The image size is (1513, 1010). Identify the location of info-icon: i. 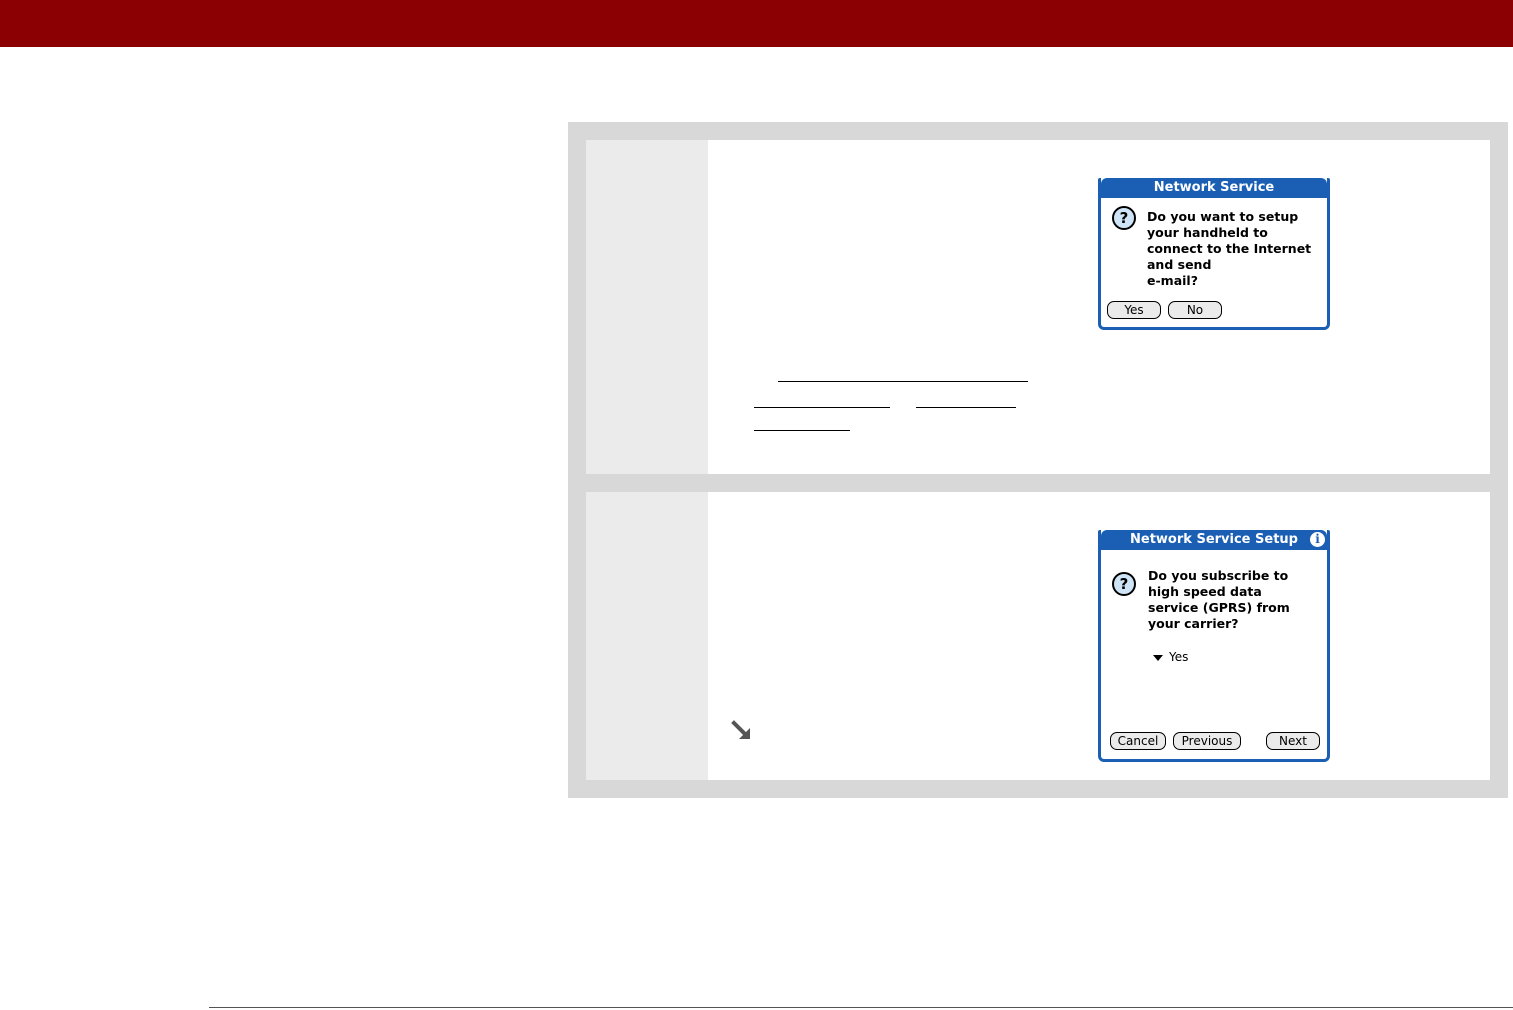
(1317, 539).